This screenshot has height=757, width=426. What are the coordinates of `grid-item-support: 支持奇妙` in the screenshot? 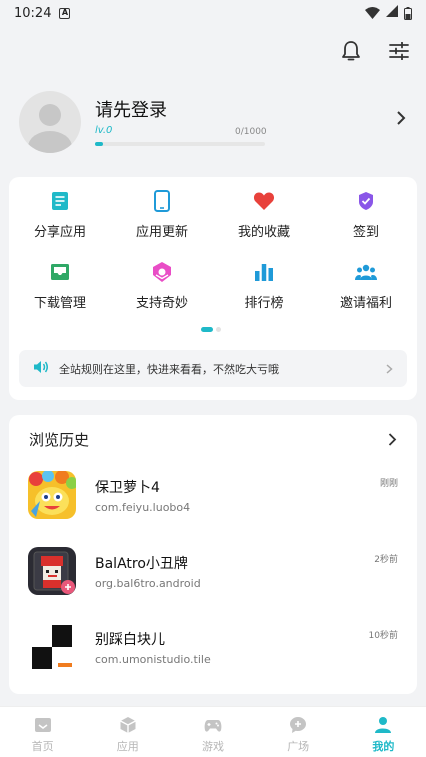 It's located at (162, 287).